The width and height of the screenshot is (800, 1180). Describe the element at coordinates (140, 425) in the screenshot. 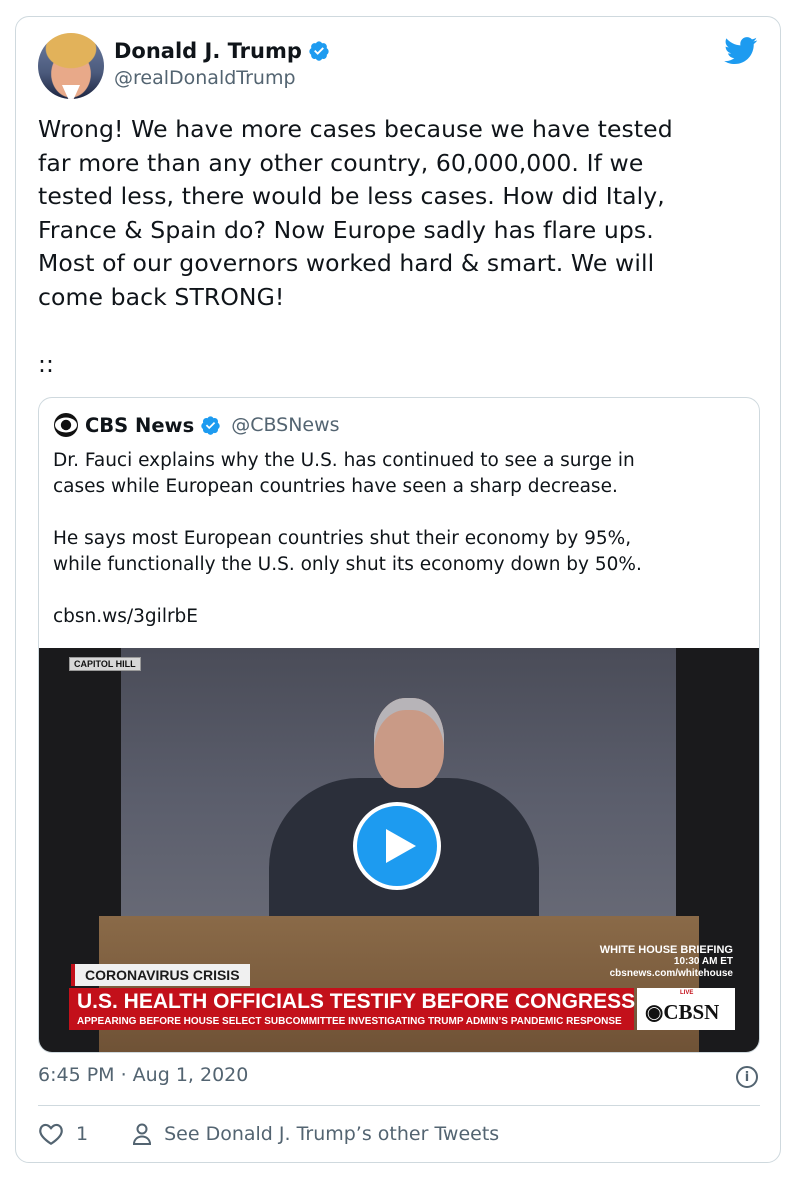

I see `quoted-author-name: CBS News` at that location.